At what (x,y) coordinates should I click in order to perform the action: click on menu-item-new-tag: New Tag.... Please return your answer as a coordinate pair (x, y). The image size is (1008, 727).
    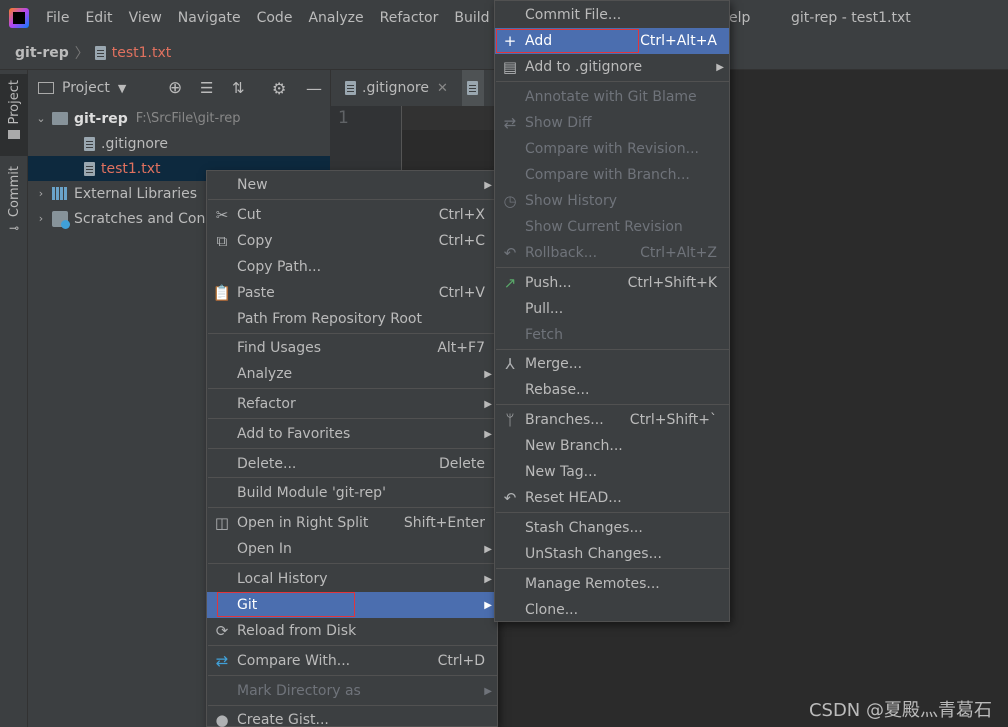
    Looking at the image, I should click on (612, 472).